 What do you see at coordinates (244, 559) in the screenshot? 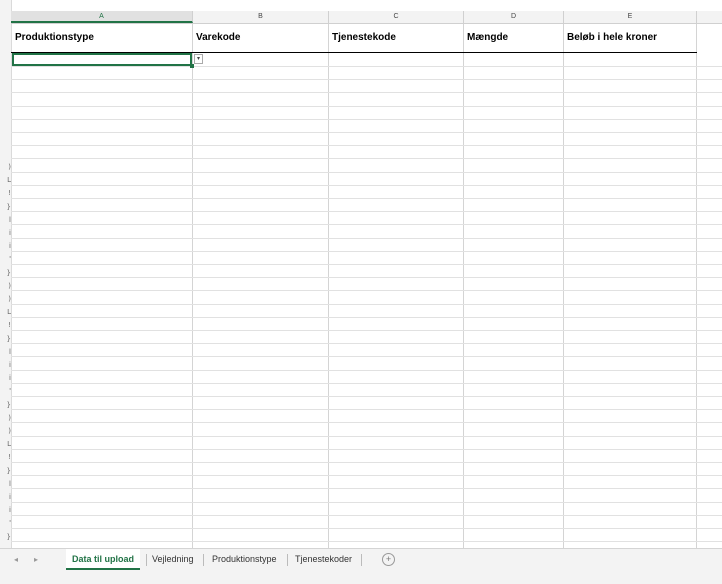
I see `tab-produktionstype: Produktionstype` at bounding box center [244, 559].